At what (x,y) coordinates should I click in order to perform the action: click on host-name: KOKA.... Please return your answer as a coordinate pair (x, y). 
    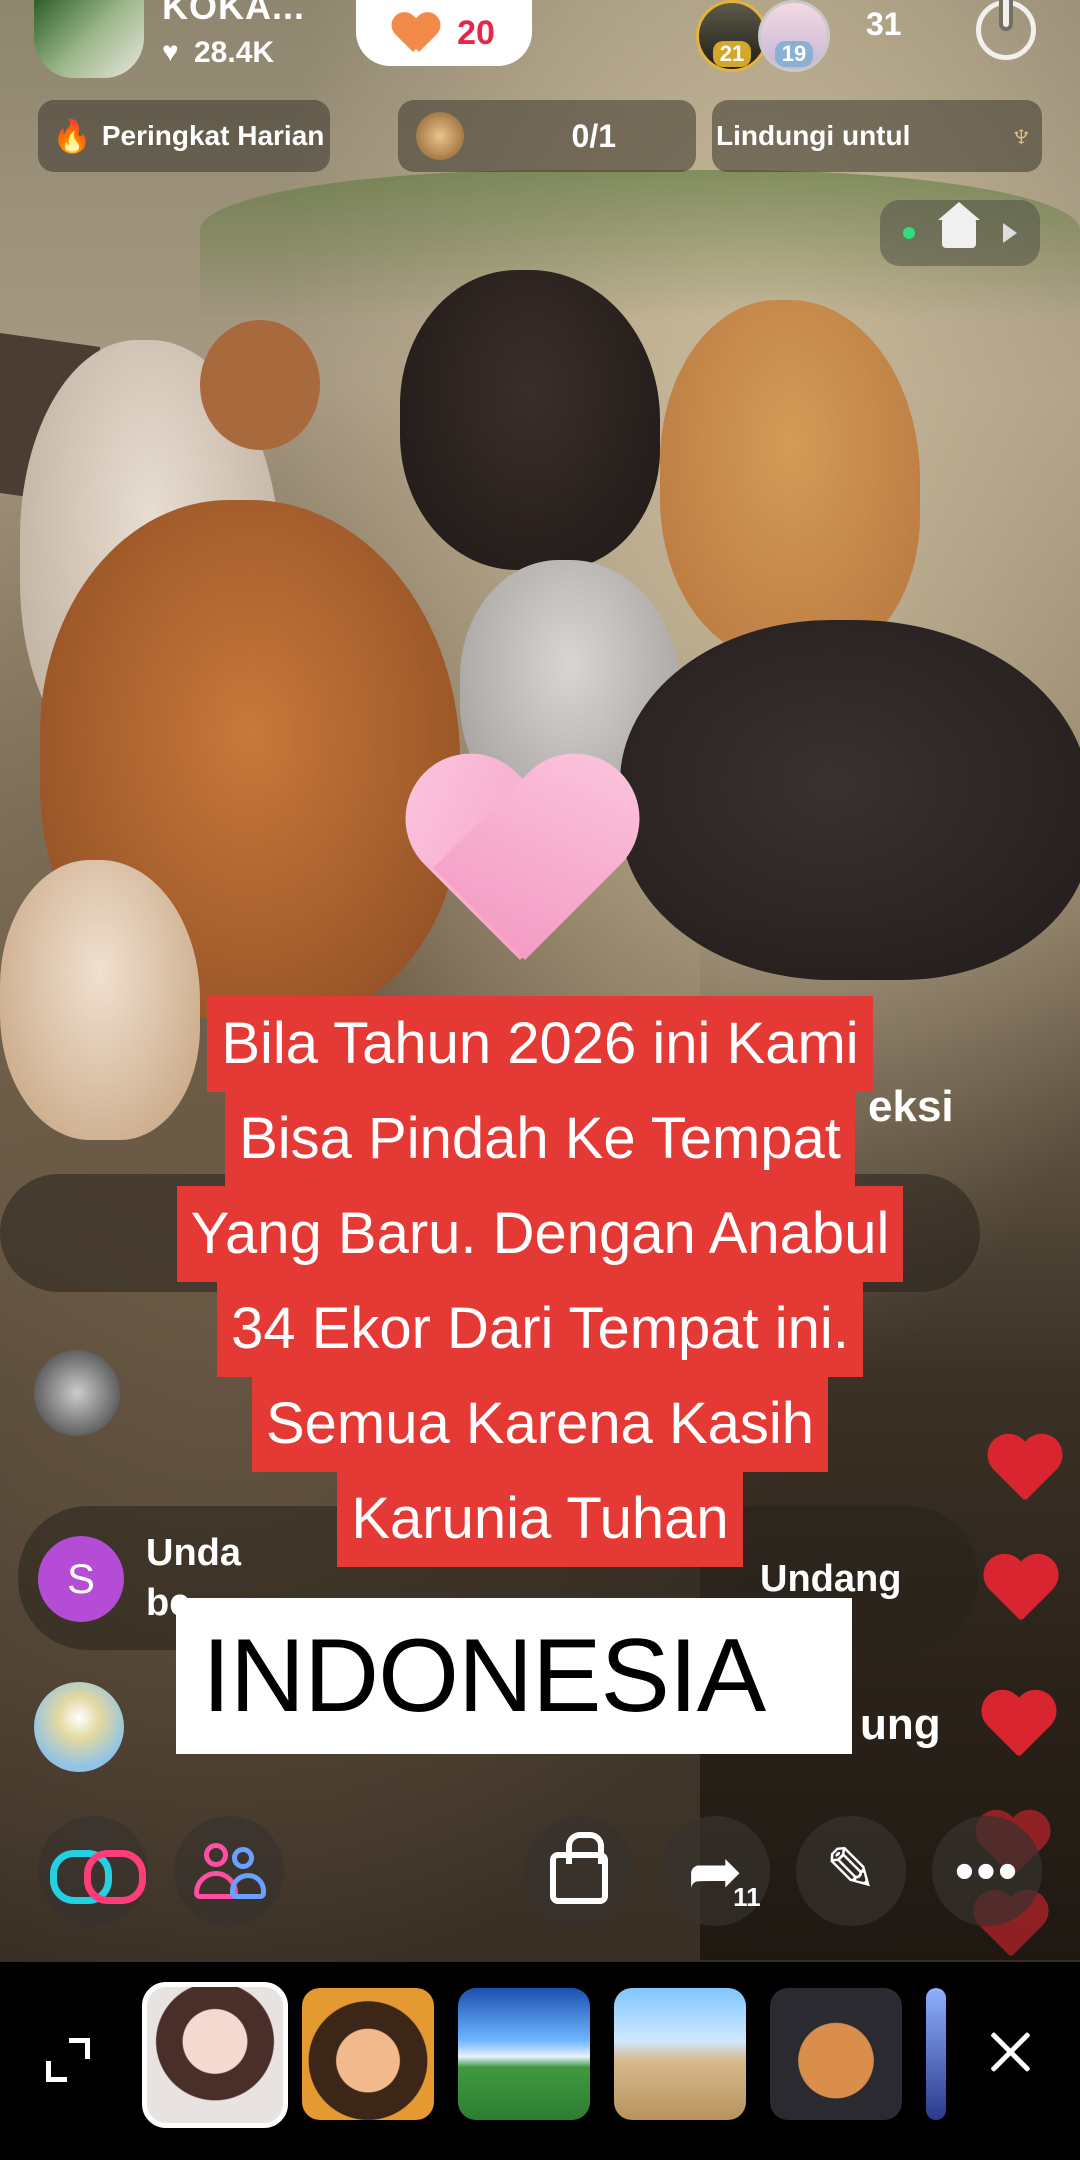
    Looking at the image, I should click on (234, 13).